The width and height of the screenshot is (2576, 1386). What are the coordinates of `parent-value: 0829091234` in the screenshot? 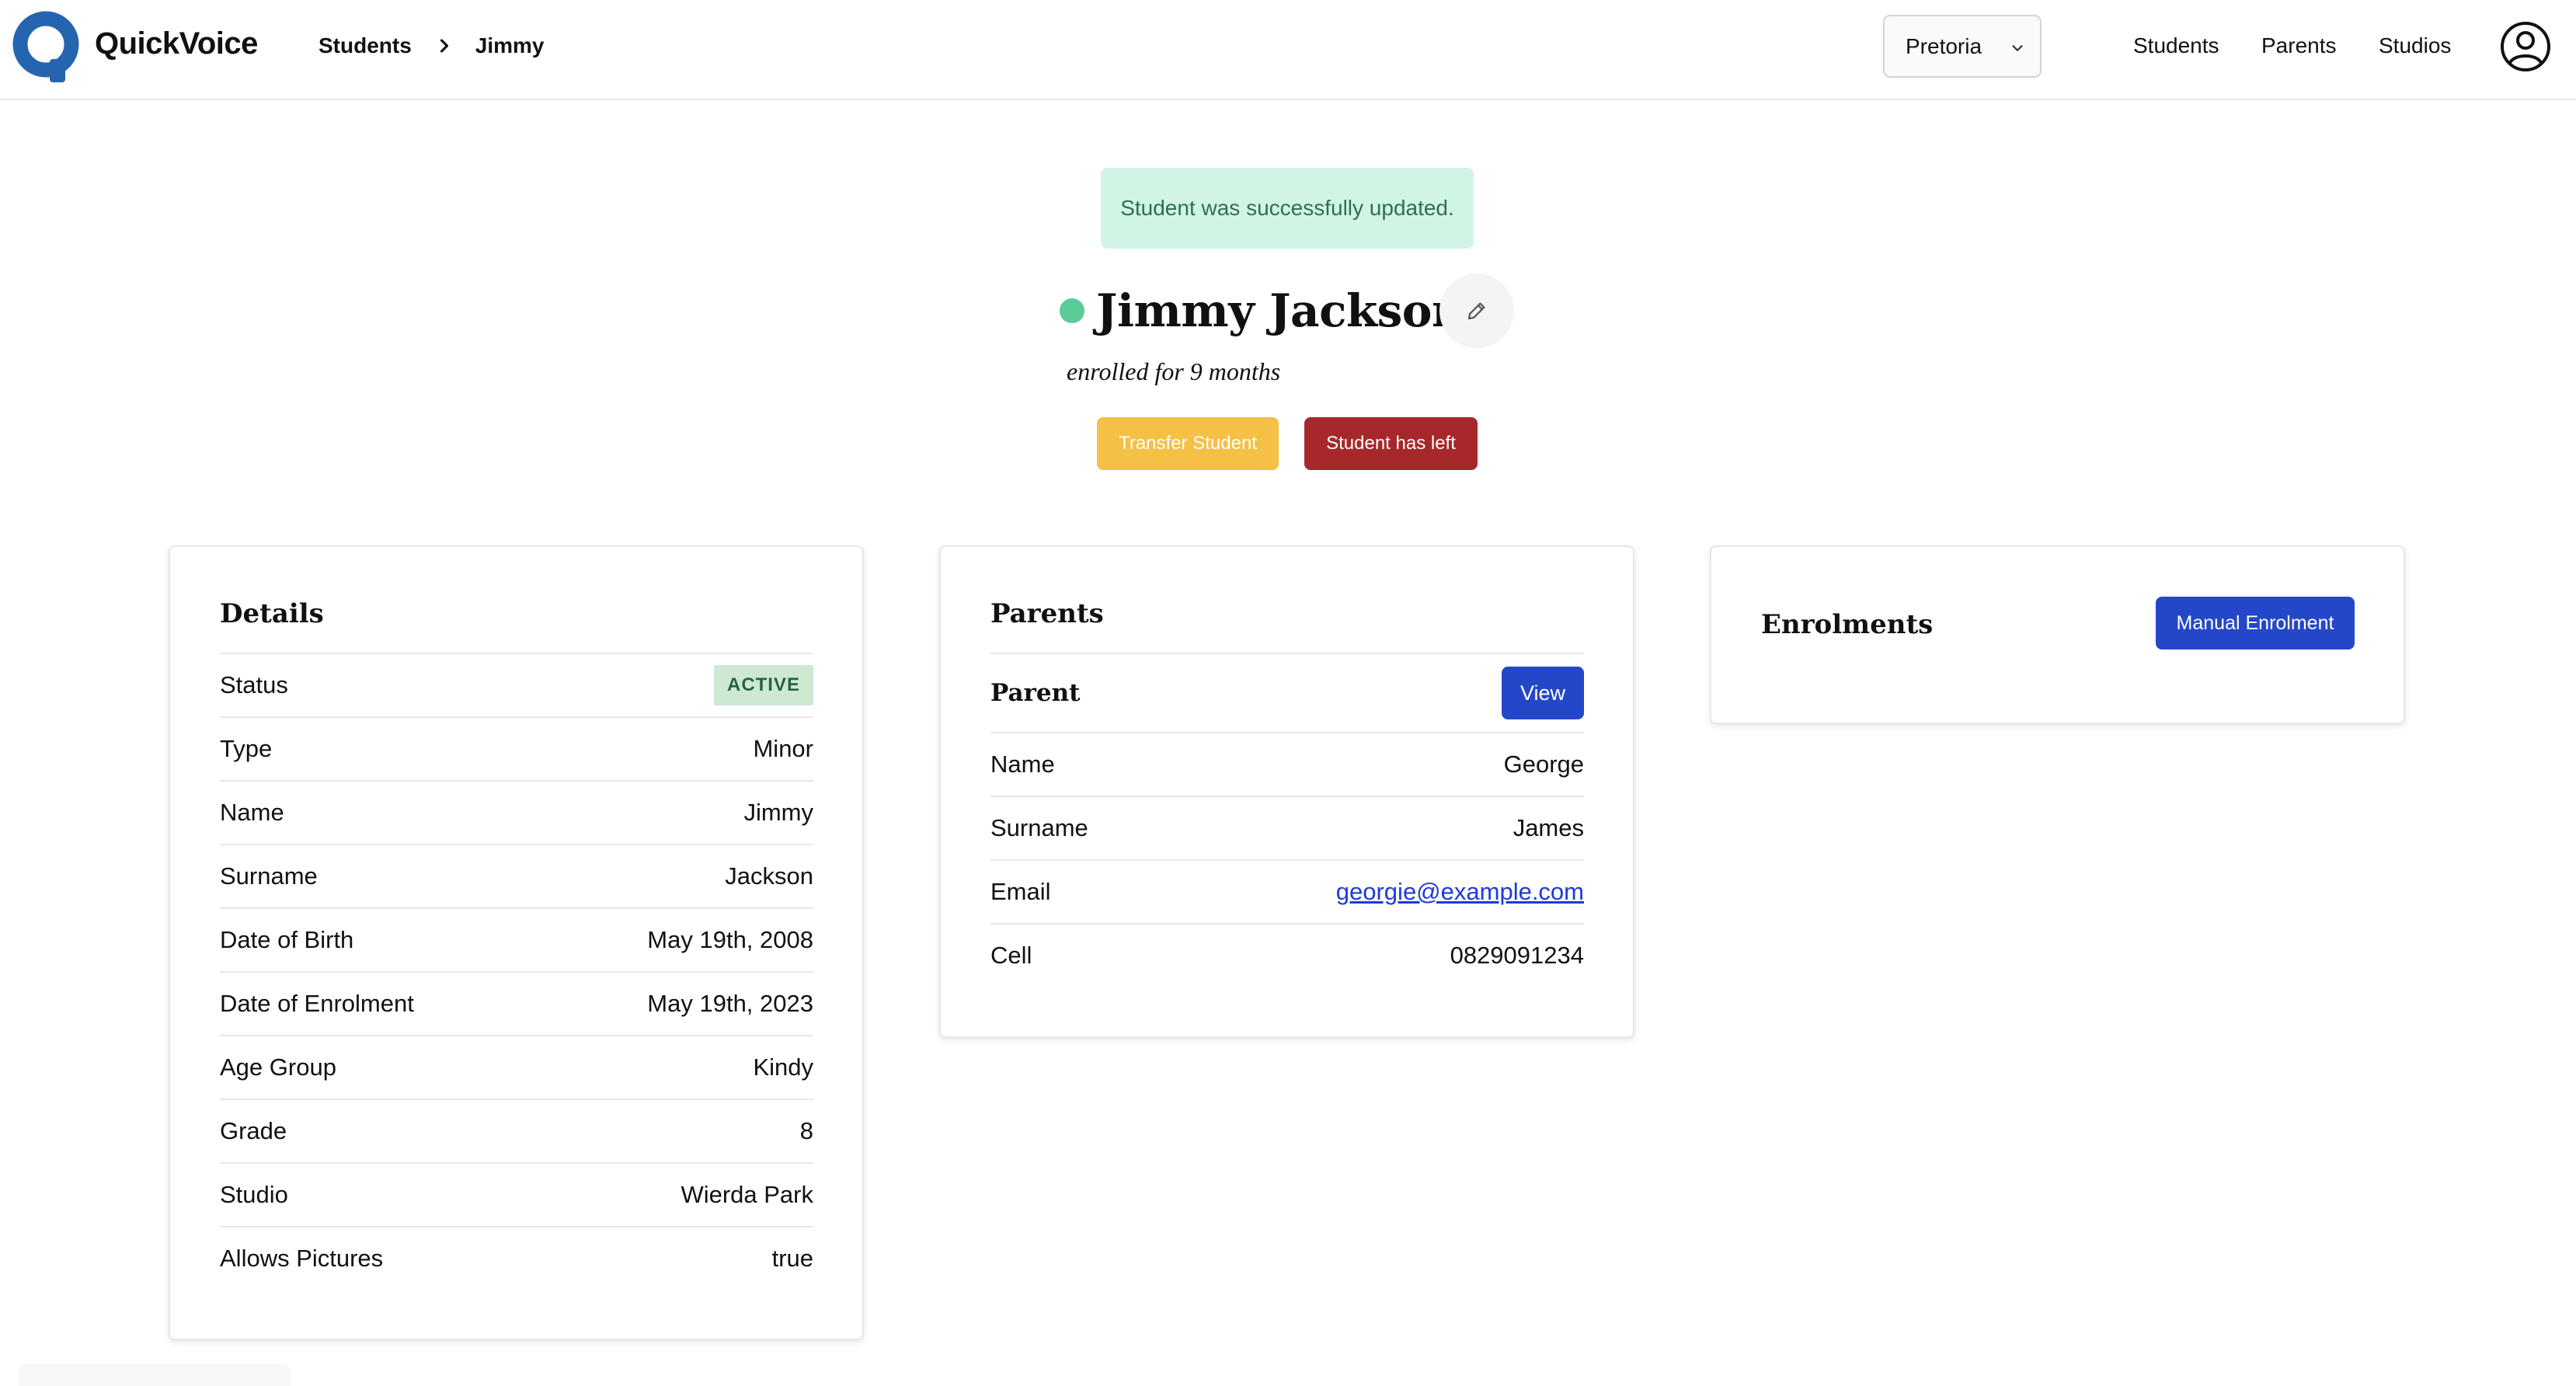 It's located at (1517, 955).